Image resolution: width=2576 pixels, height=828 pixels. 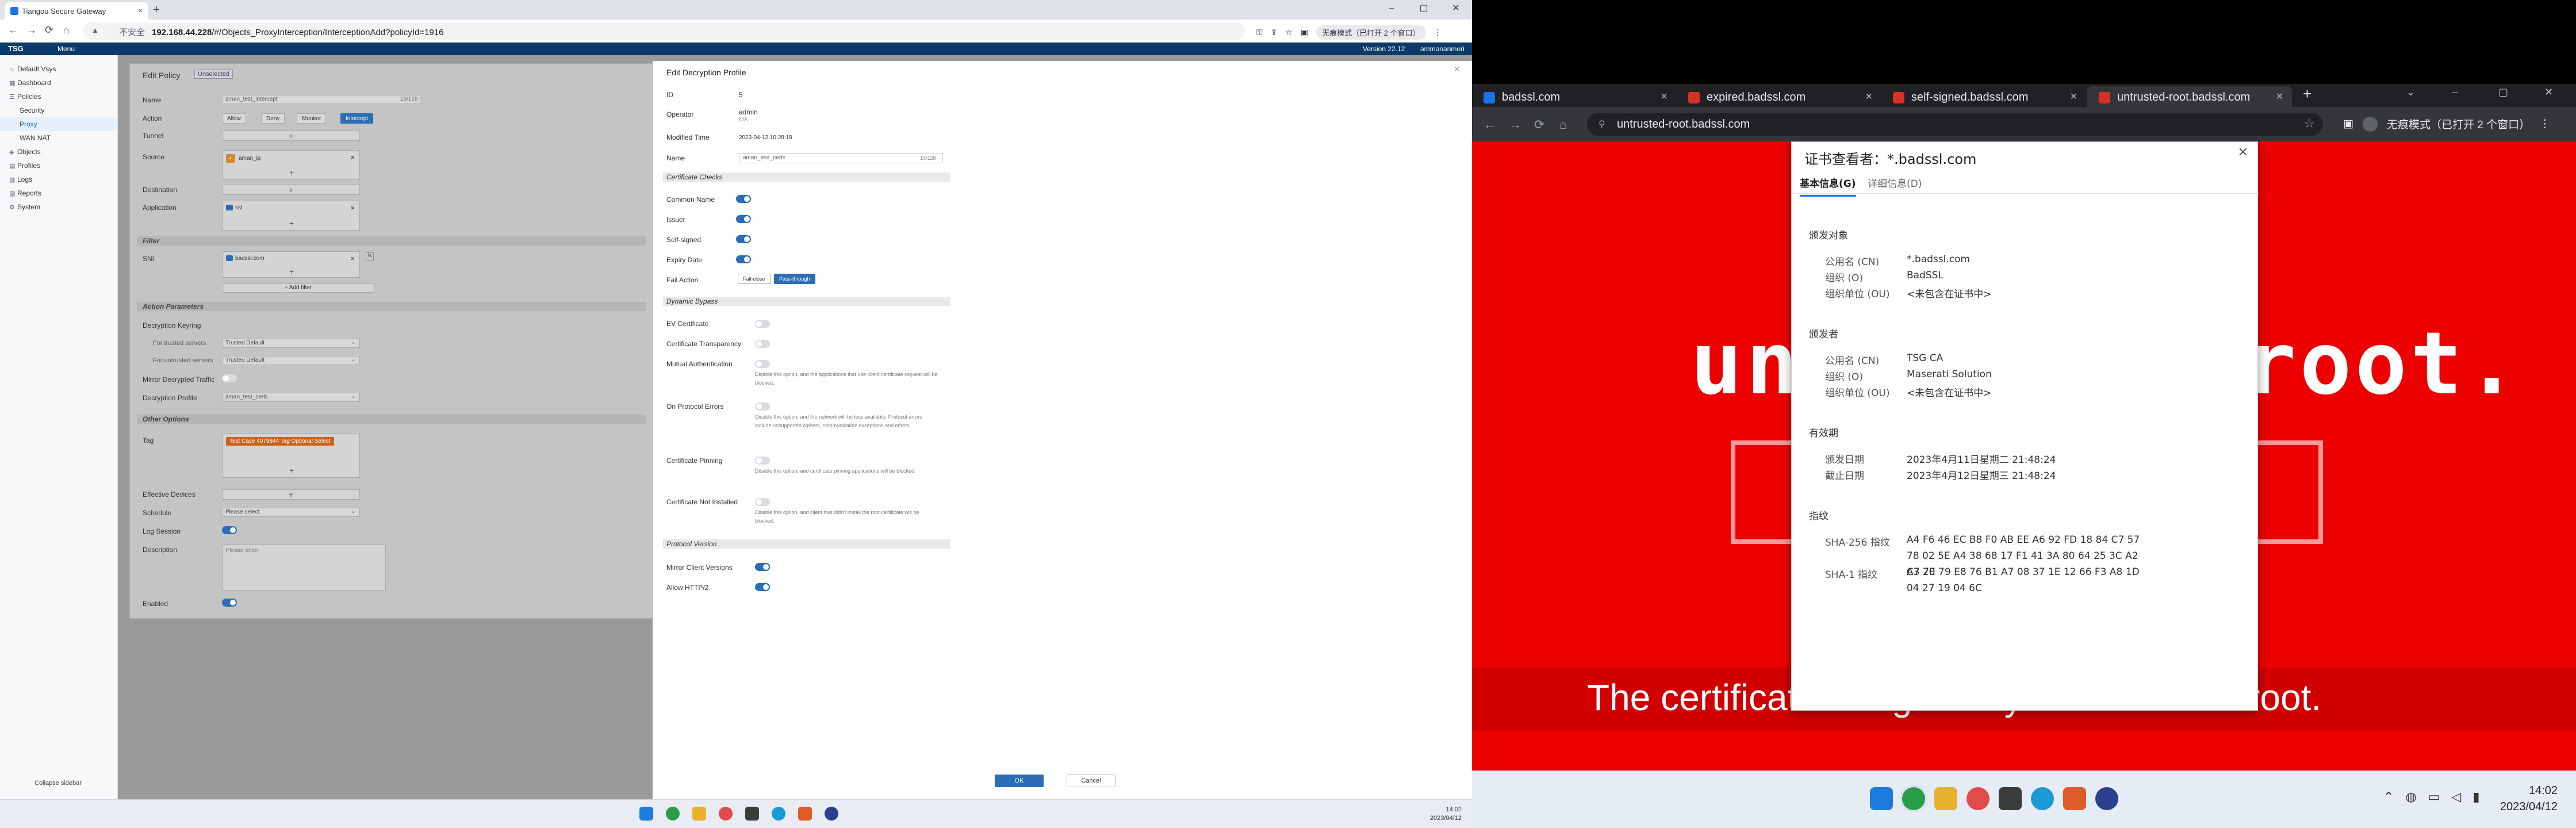 What do you see at coordinates (2548, 92) in the screenshot?
I see `close-window-icon: ✕` at bounding box center [2548, 92].